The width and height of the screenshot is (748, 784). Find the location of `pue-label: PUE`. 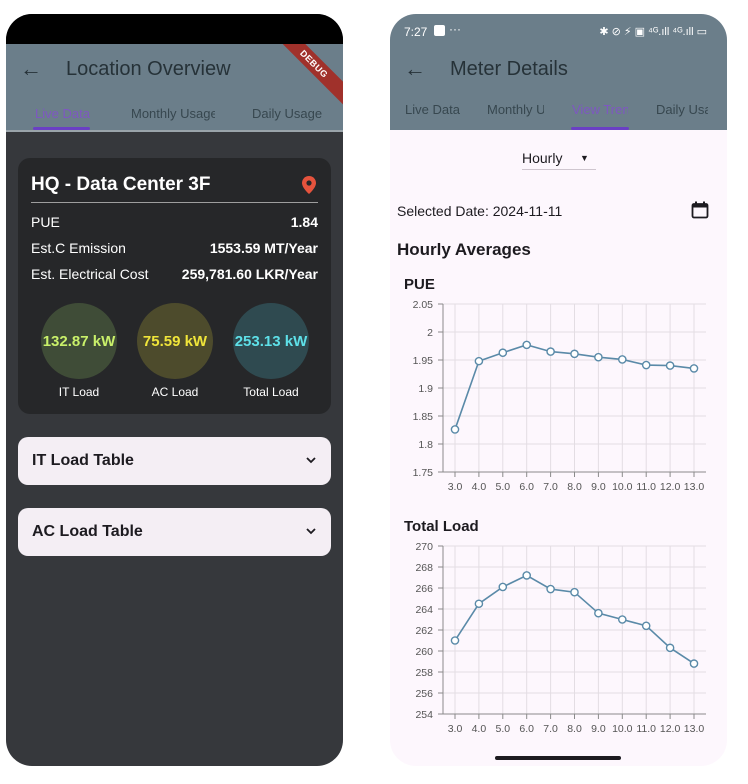

pue-label: PUE is located at coordinates (45, 222).